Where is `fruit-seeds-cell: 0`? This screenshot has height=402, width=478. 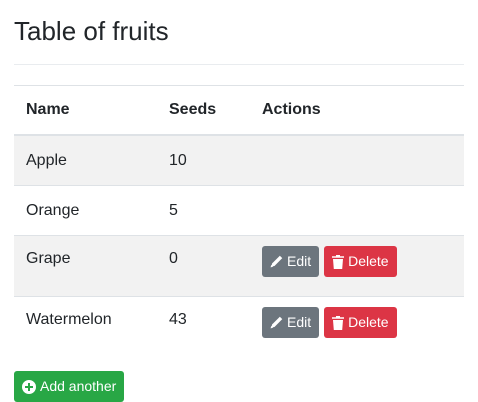
fruit-seeds-cell: 0 is located at coordinates (203, 266).